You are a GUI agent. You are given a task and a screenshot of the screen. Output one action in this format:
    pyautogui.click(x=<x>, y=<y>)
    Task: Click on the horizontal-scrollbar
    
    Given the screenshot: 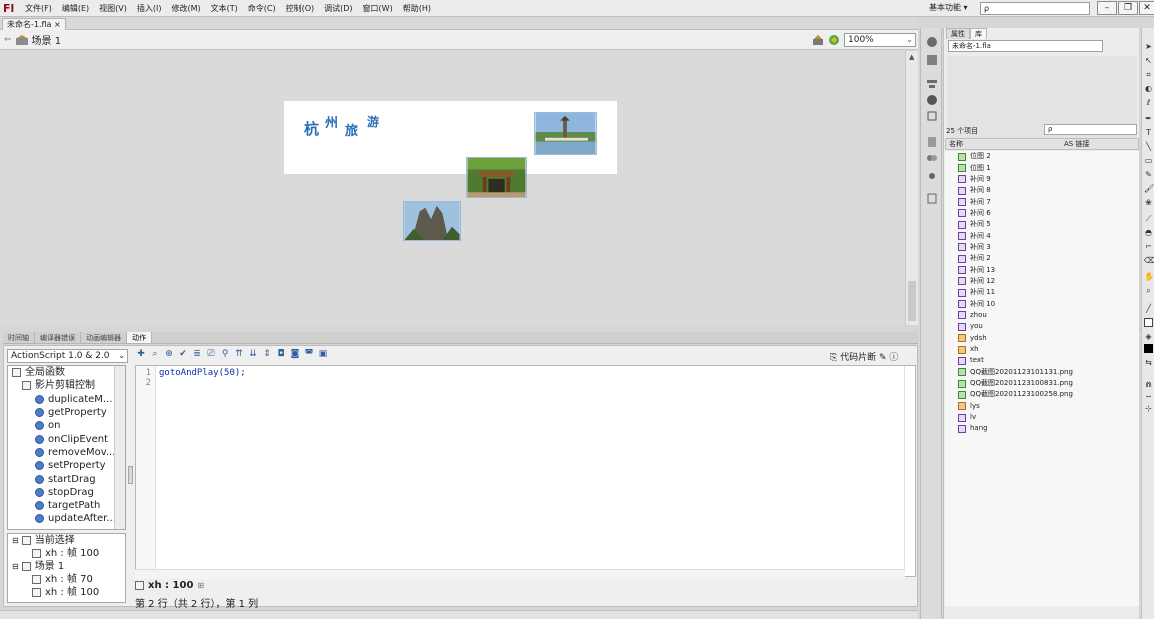 What is the action you would take?
    pyautogui.click(x=459, y=614)
    